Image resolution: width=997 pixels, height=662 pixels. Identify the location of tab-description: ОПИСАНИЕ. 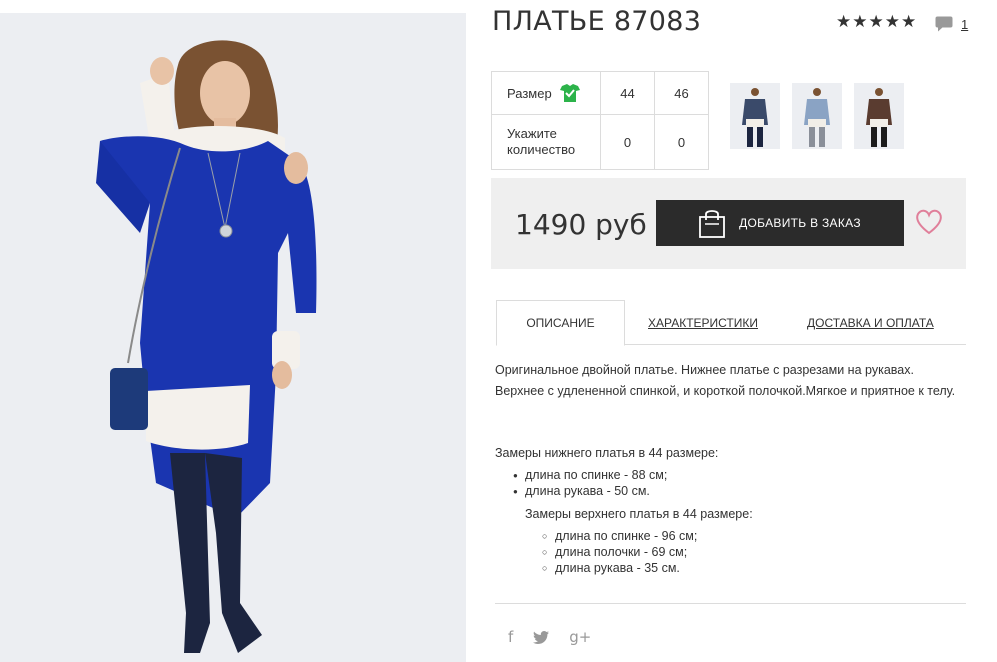
(560, 323).